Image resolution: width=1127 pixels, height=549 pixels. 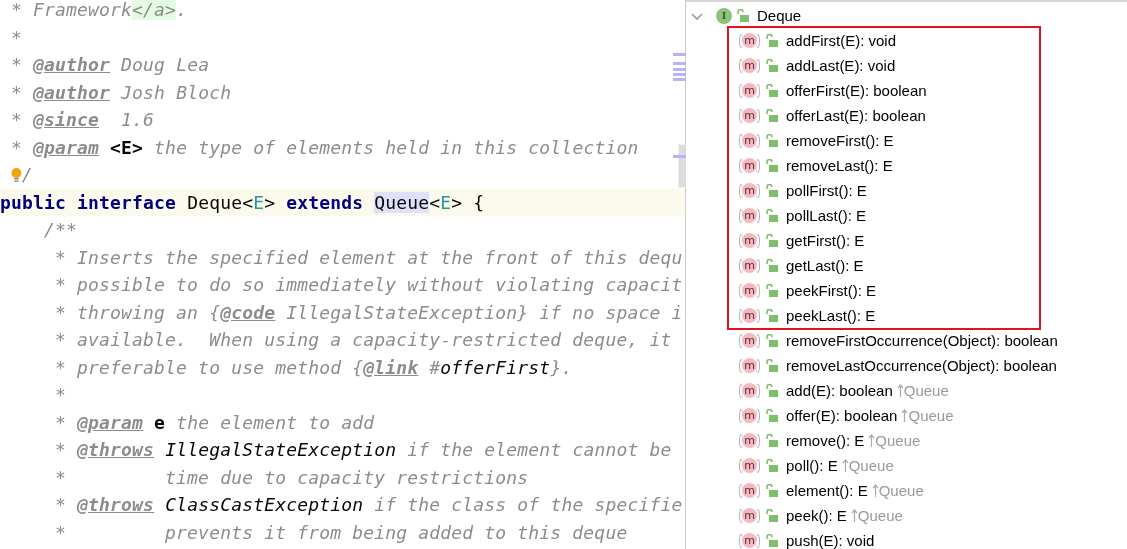 I want to click on code-line: * available. When using a capacity-restricted deque, it, so click(x=363, y=340).